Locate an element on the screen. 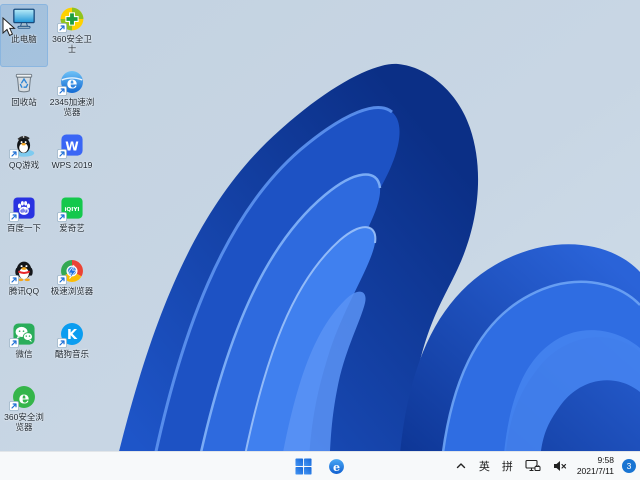  taskbar-center: e is located at coordinates (320, 466).